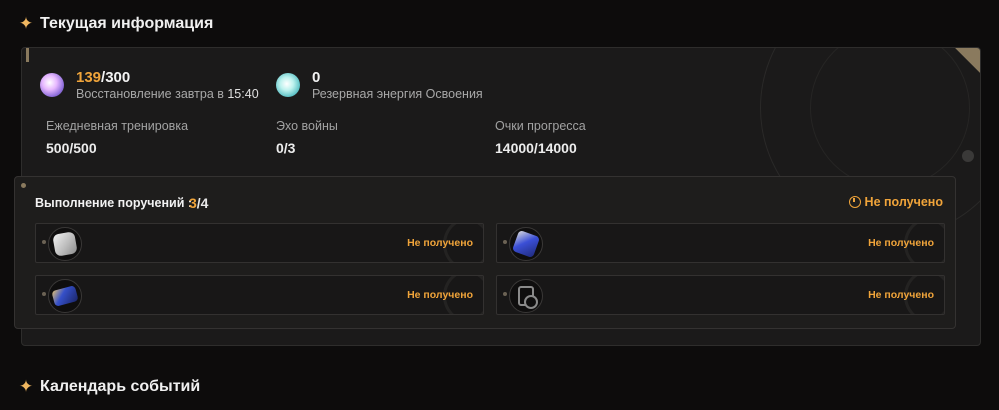  Describe the element at coordinates (536, 148) in the screenshot. I see `progress-points-value: 14000/14000` at that location.